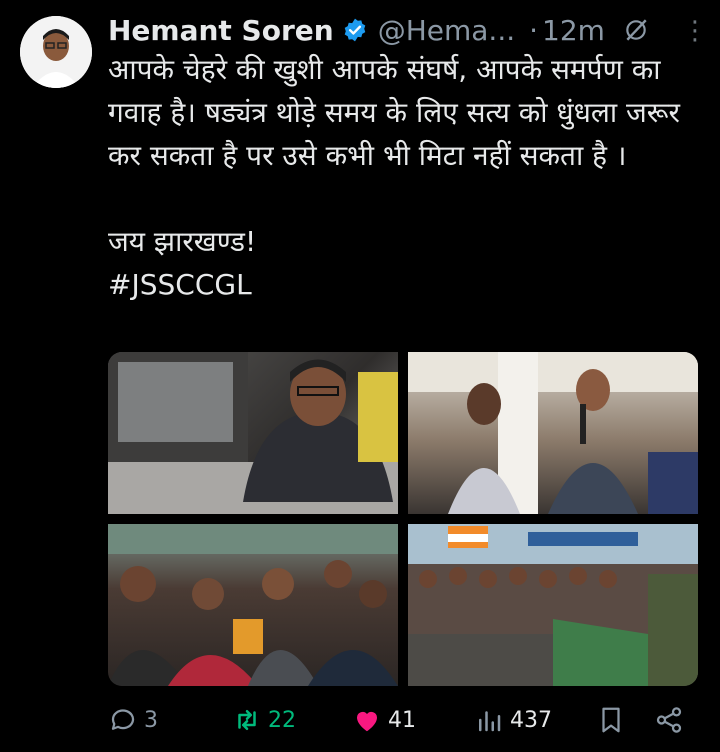 The image size is (720, 752). What do you see at coordinates (669, 720) in the screenshot?
I see `share-icon` at bounding box center [669, 720].